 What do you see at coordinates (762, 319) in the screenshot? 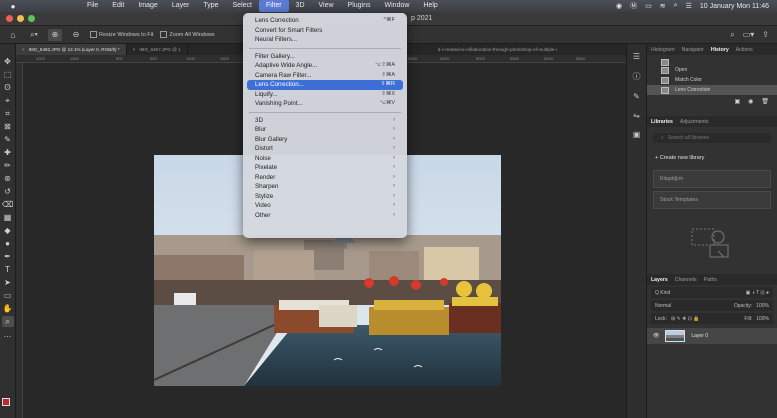
I see `fill-input: 100%` at bounding box center [762, 319].